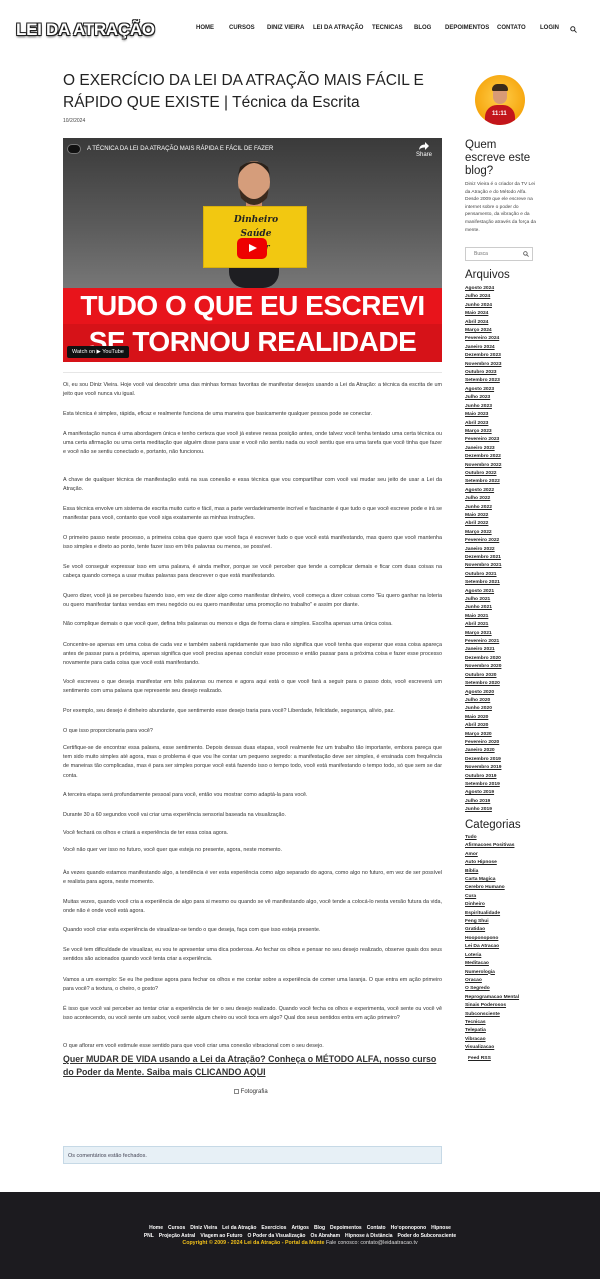 The image size is (600, 1279). Describe the element at coordinates (510, 457) in the screenshot. I see `archive-link: Dezembro 2022` at that location.